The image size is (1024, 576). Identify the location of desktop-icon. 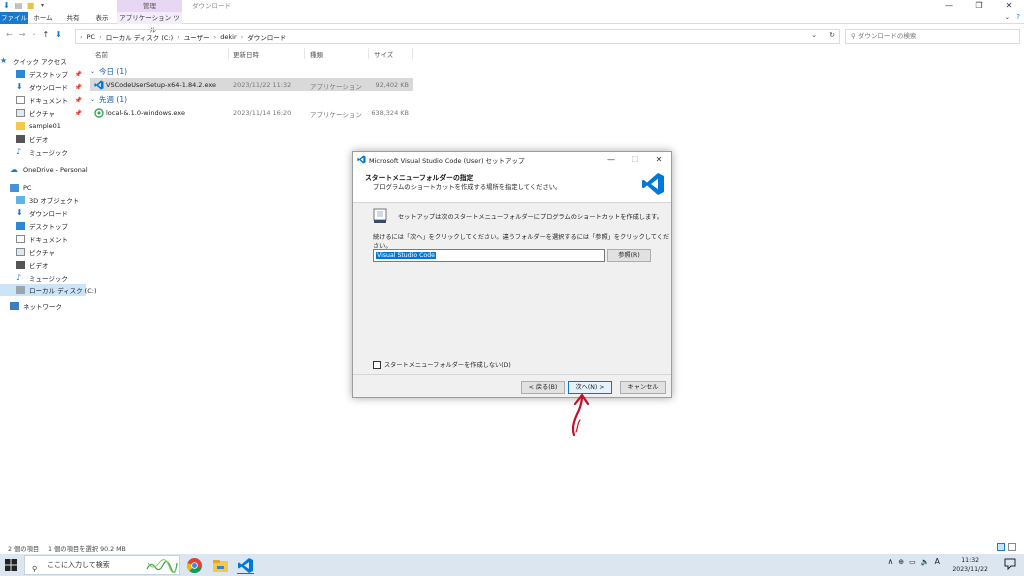
(20, 226).